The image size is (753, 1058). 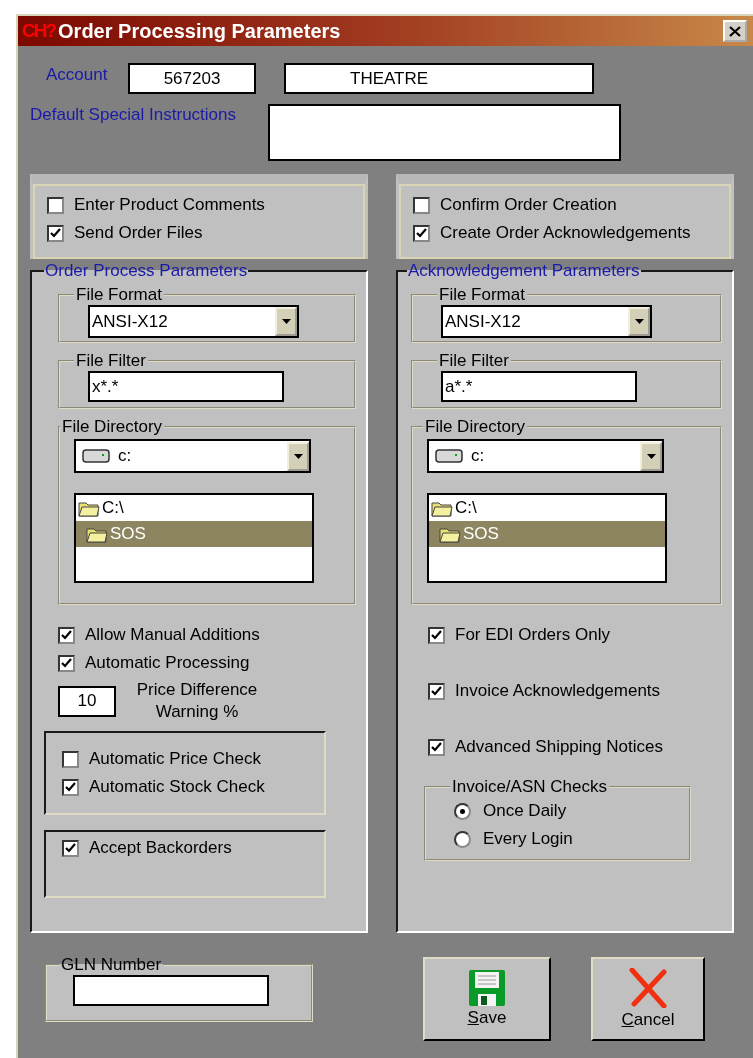 What do you see at coordinates (172, 635) in the screenshot?
I see `checkbox-label: Allow Manual Additions` at bounding box center [172, 635].